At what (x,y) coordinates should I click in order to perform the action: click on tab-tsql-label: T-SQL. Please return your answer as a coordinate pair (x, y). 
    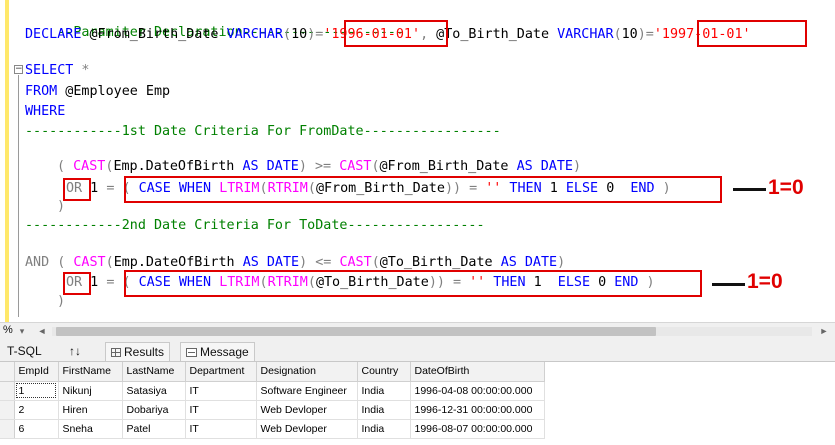
    Looking at the image, I should click on (24, 351).